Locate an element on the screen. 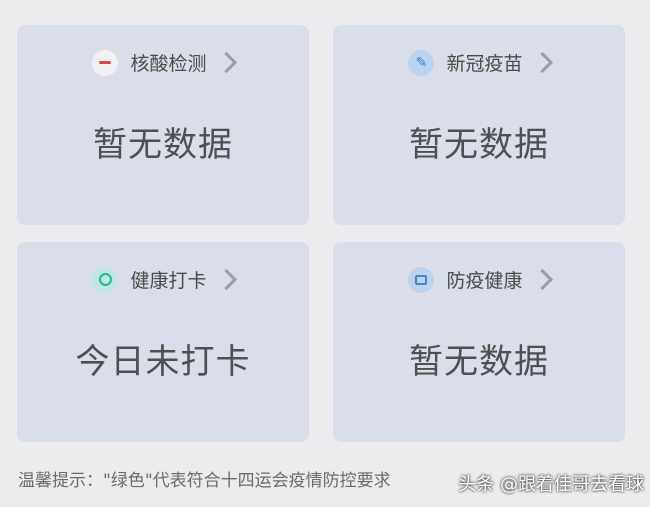  card-header: 健康打卡 is located at coordinates (163, 279).